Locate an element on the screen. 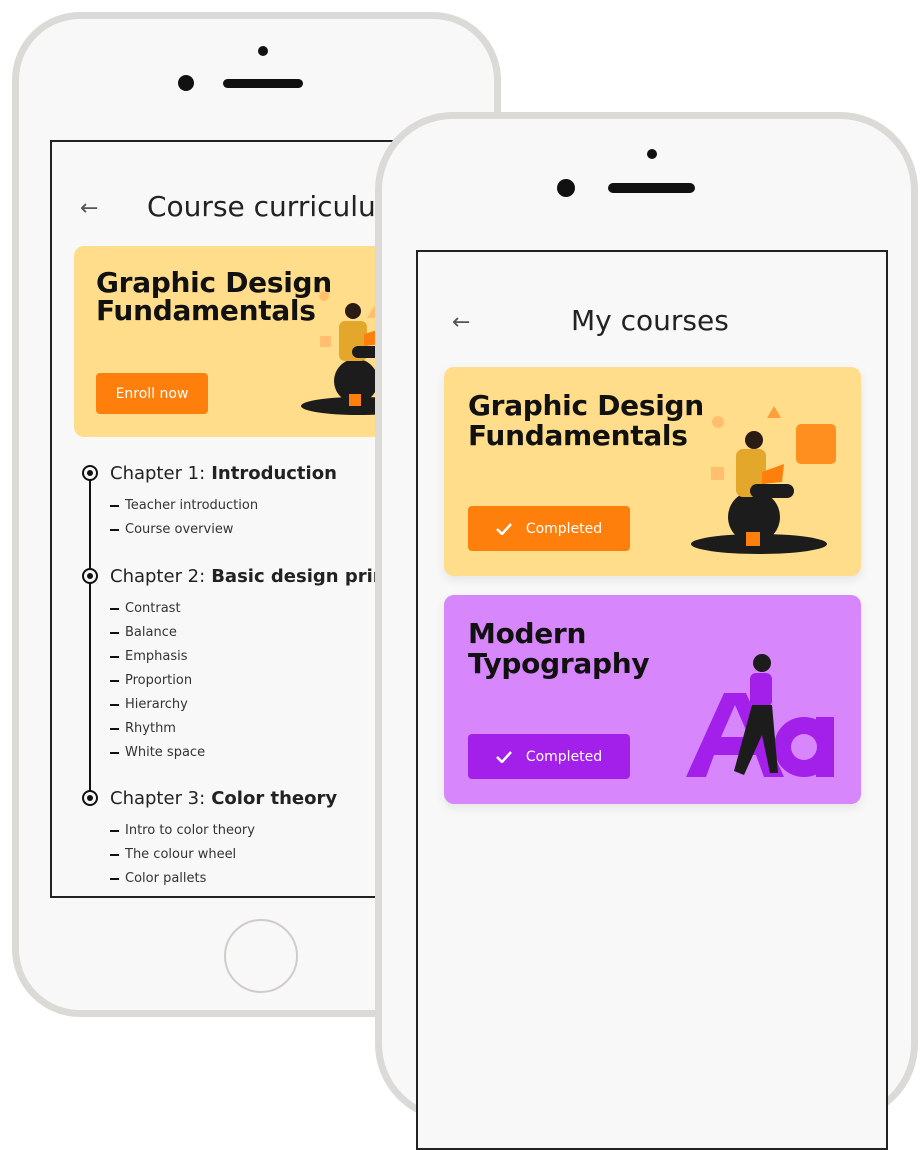 Image resolution: width=920 pixels, height=1150 pixels. enroll-button: Enroll now is located at coordinates (152, 393).